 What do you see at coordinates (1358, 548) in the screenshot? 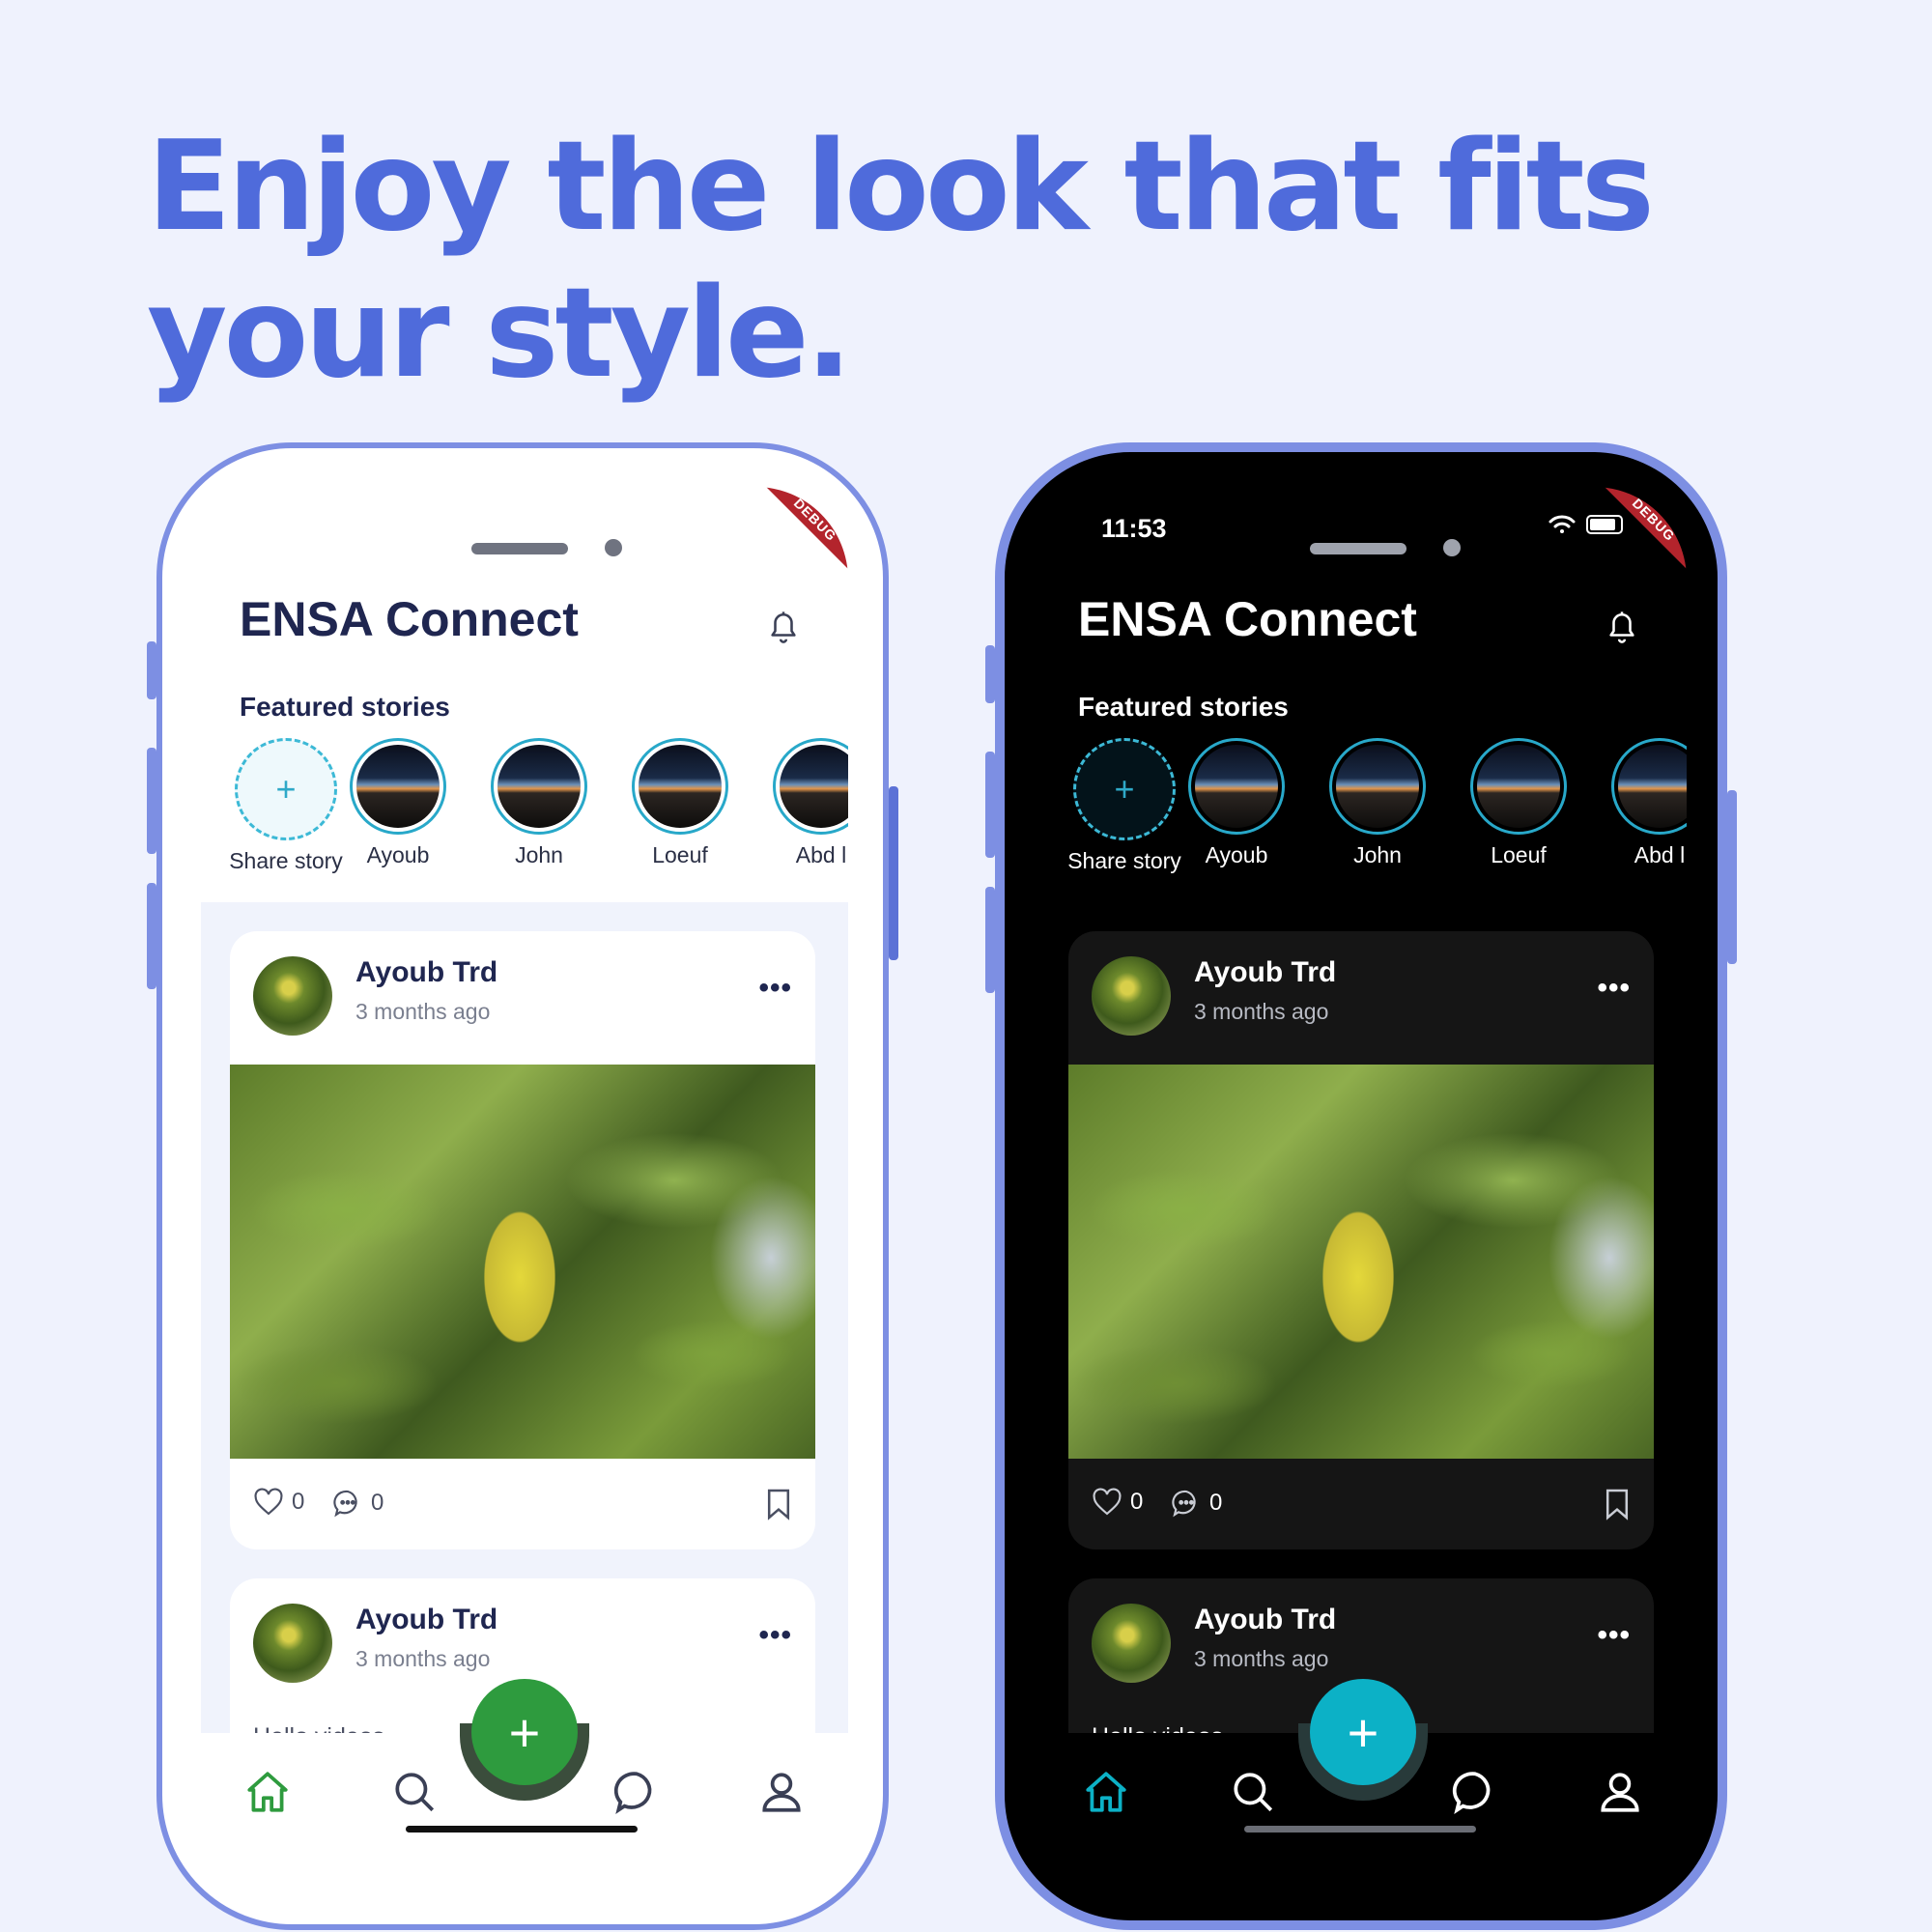
I see `speaker` at bounding box center [1358, 548].